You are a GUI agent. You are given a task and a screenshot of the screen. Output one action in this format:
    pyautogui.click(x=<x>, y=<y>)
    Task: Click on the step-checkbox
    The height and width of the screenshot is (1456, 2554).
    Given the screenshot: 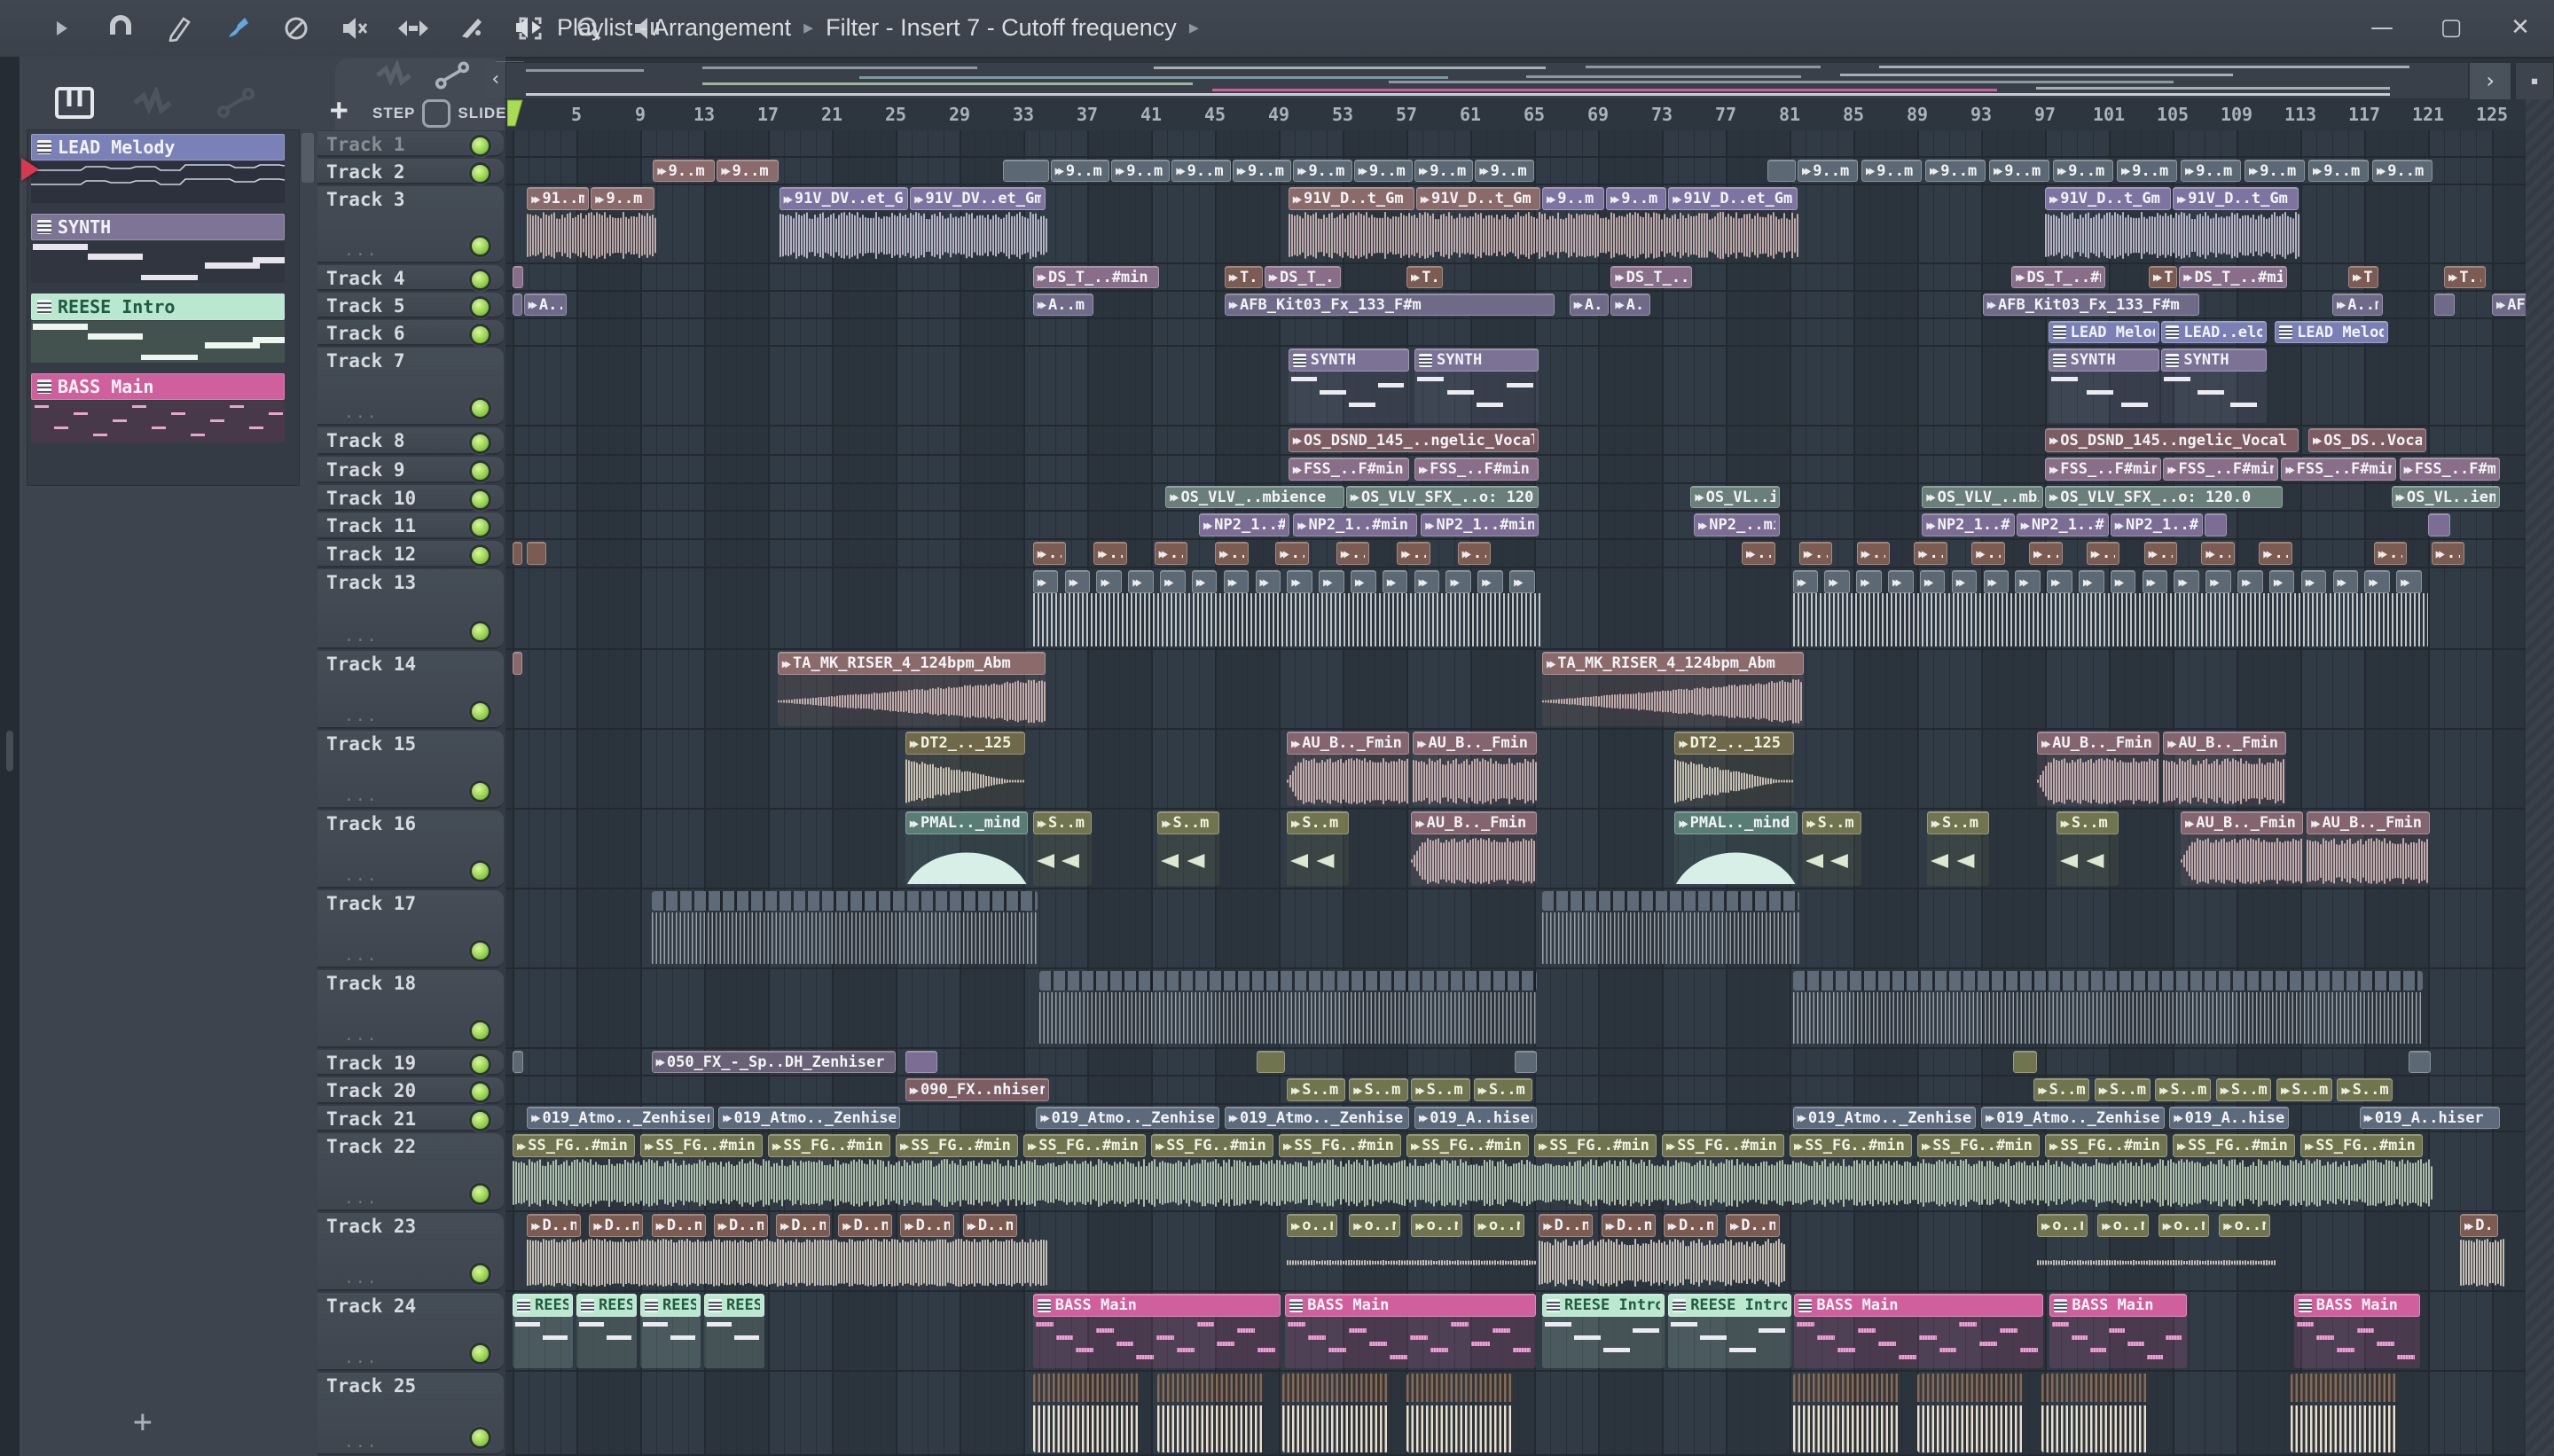 What is the action you would take?
    pyautogui.click(x=436, y=113)
    